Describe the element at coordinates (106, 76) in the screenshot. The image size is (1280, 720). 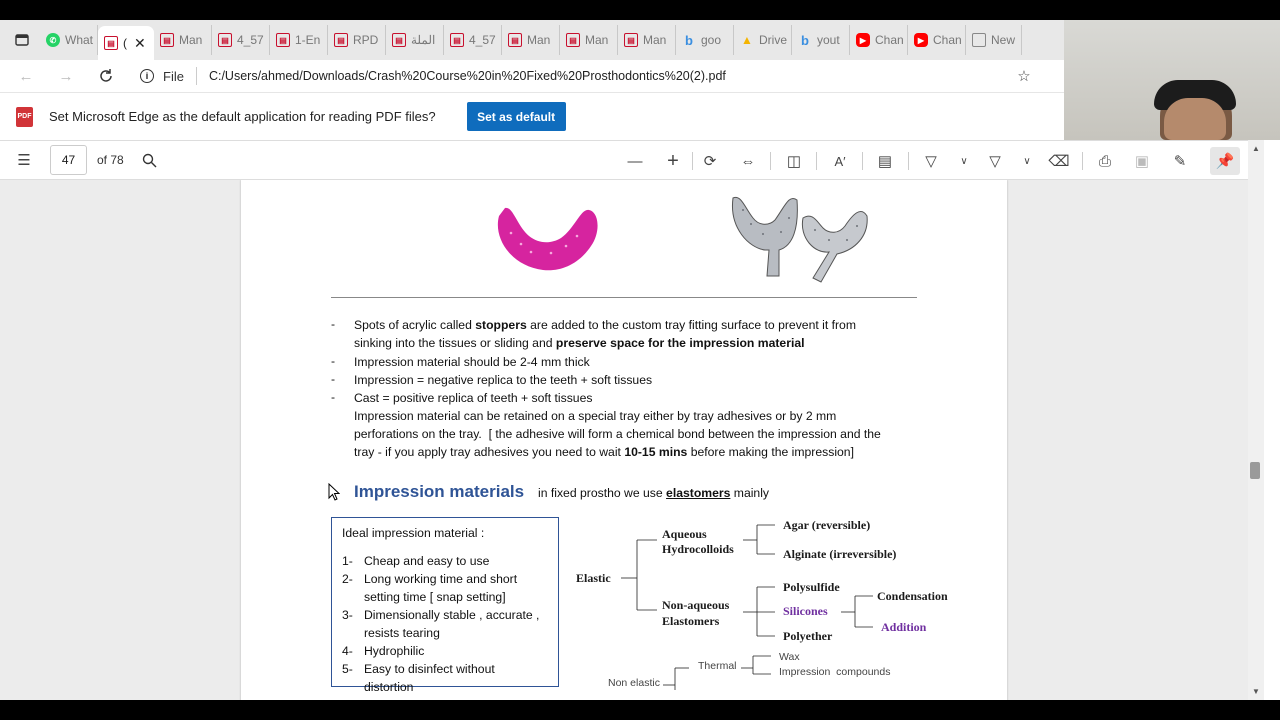
I see `refresh-icon` at that location.